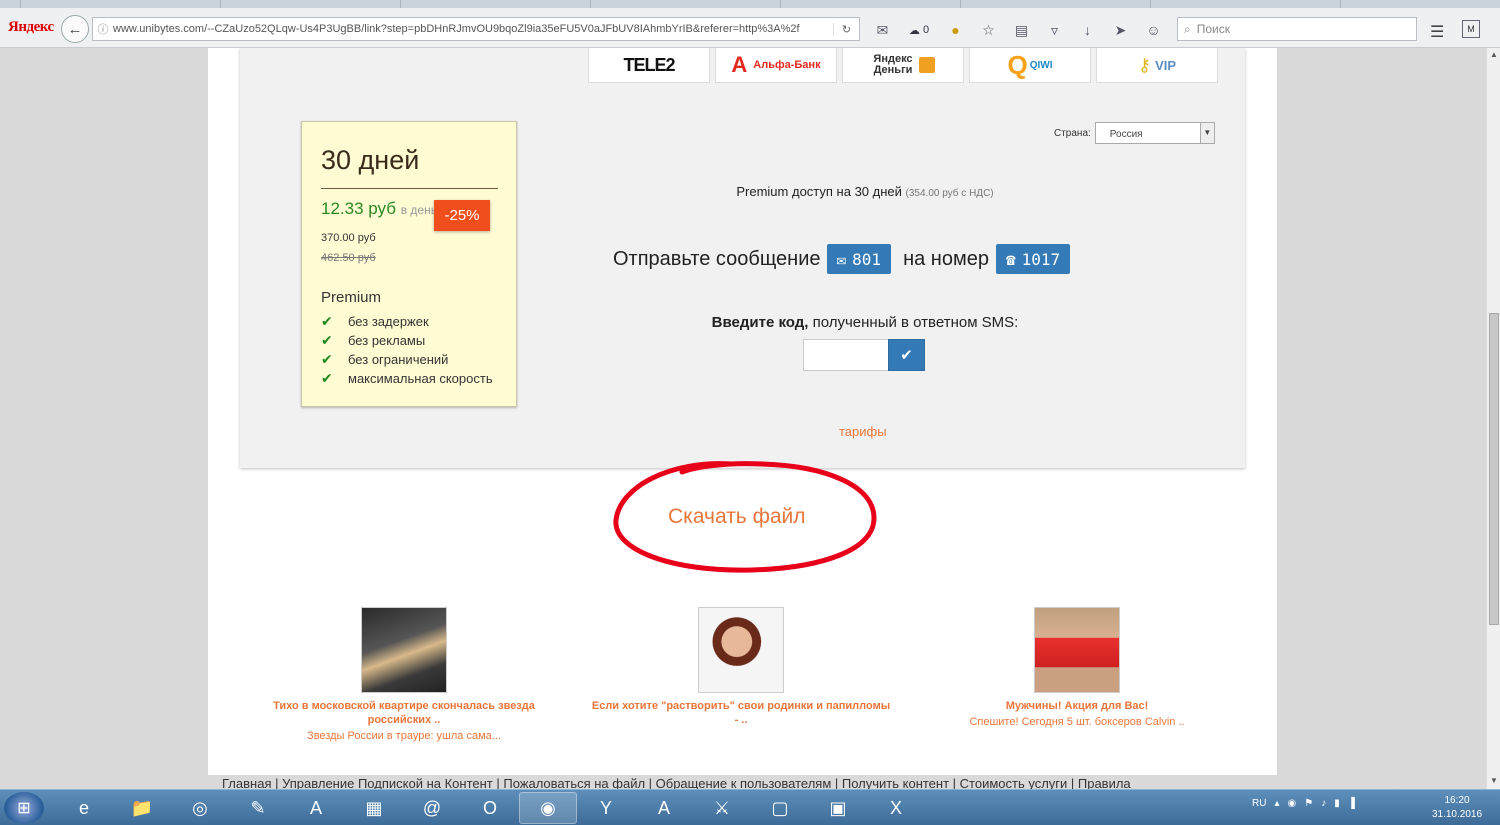 This screenshot has height=825, width=1500. Describe the element at coordinates (1337, 803) in the screenshot. I see `power-icon: ▮` at that location.